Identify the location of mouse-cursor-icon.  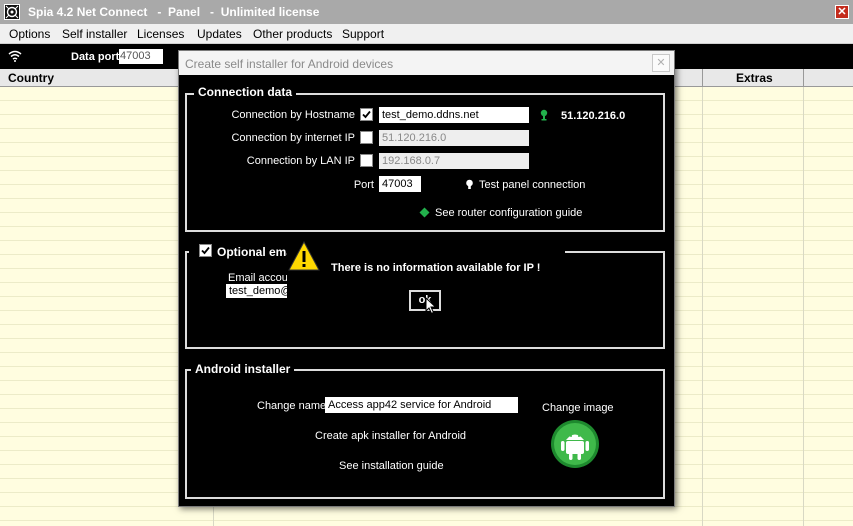
(431, 307).